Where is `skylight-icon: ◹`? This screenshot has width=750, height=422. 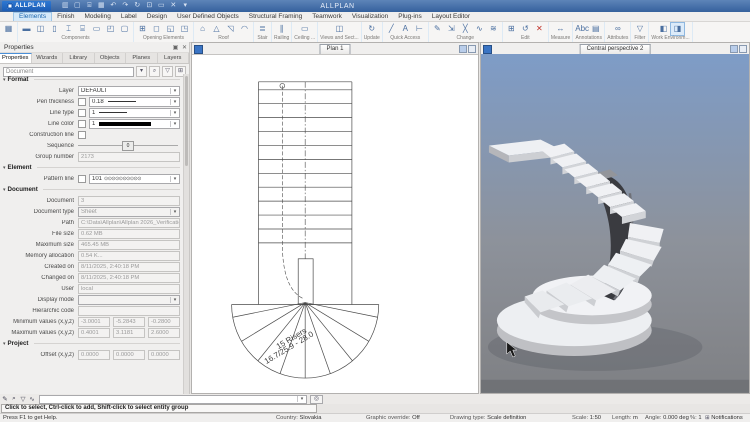
skylight-icon: ◹ is located at coordinates (230, 29).